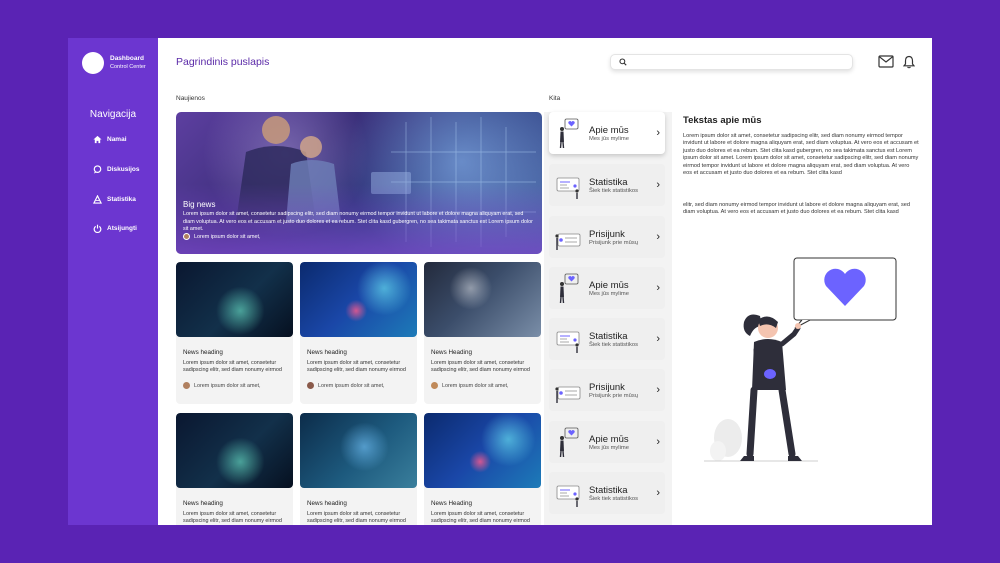 This screenshot has height=563, width=1000. Describe the element at coordinates (122, 228) in the screenshot. I see `sidebar-item-label: Atsijungti` at that location.